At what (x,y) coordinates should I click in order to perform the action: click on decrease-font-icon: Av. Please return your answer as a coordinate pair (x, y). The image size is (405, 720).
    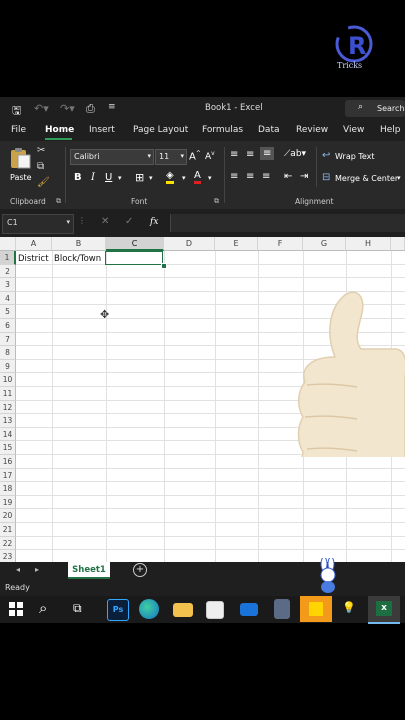
    Looking at the image, I should click on (210, 156).